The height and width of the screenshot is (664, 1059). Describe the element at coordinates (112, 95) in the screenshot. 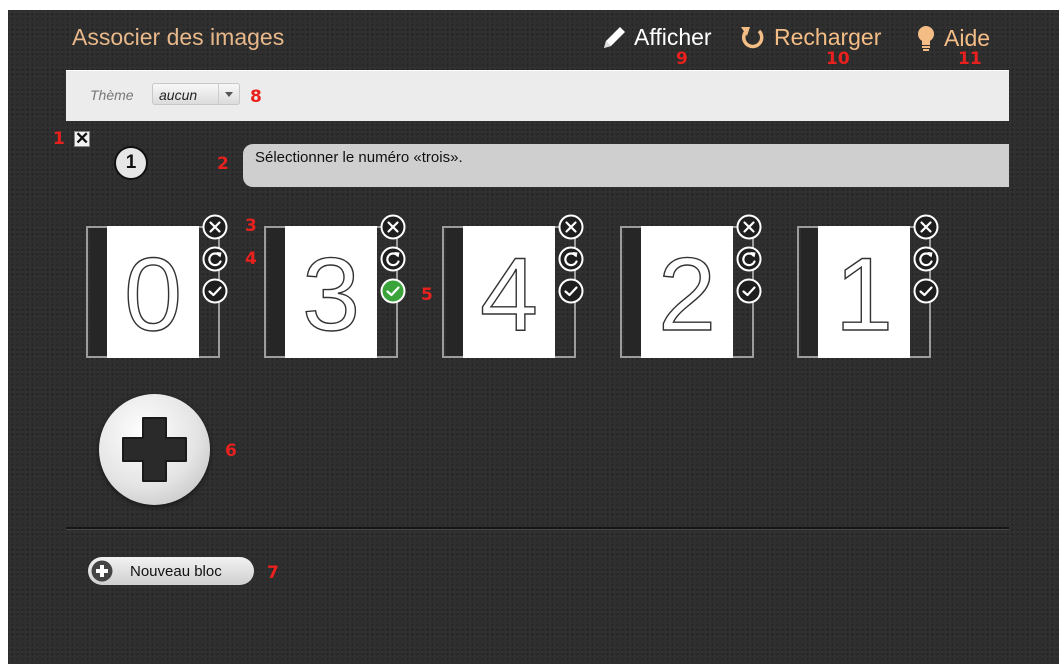

I see `theme-label: Thème` at that location.